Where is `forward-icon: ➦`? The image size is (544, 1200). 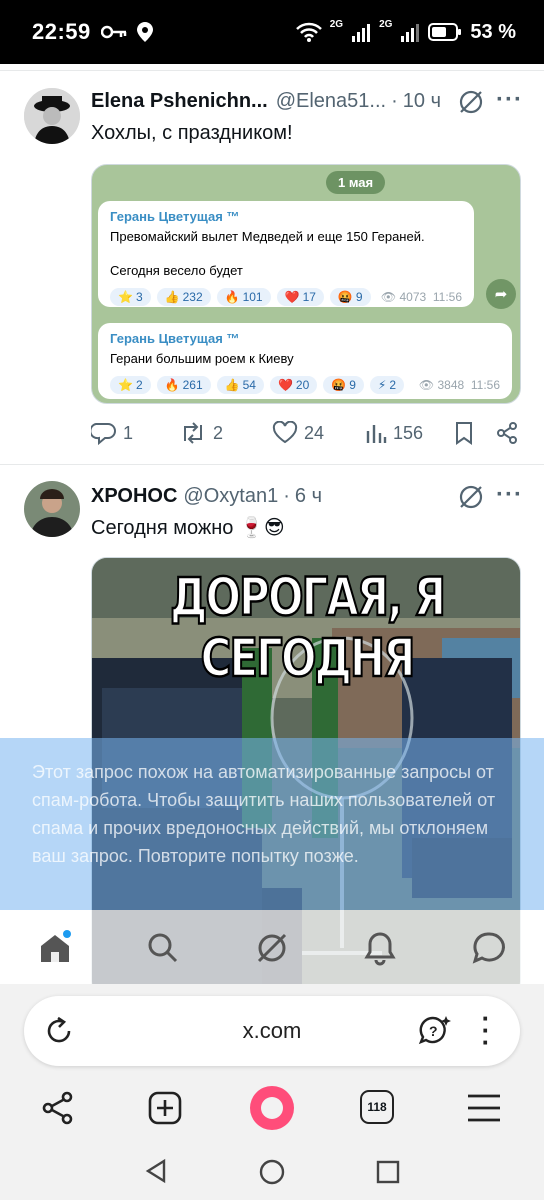 forward-icon: ➦ is located at coordinates (501, 294).